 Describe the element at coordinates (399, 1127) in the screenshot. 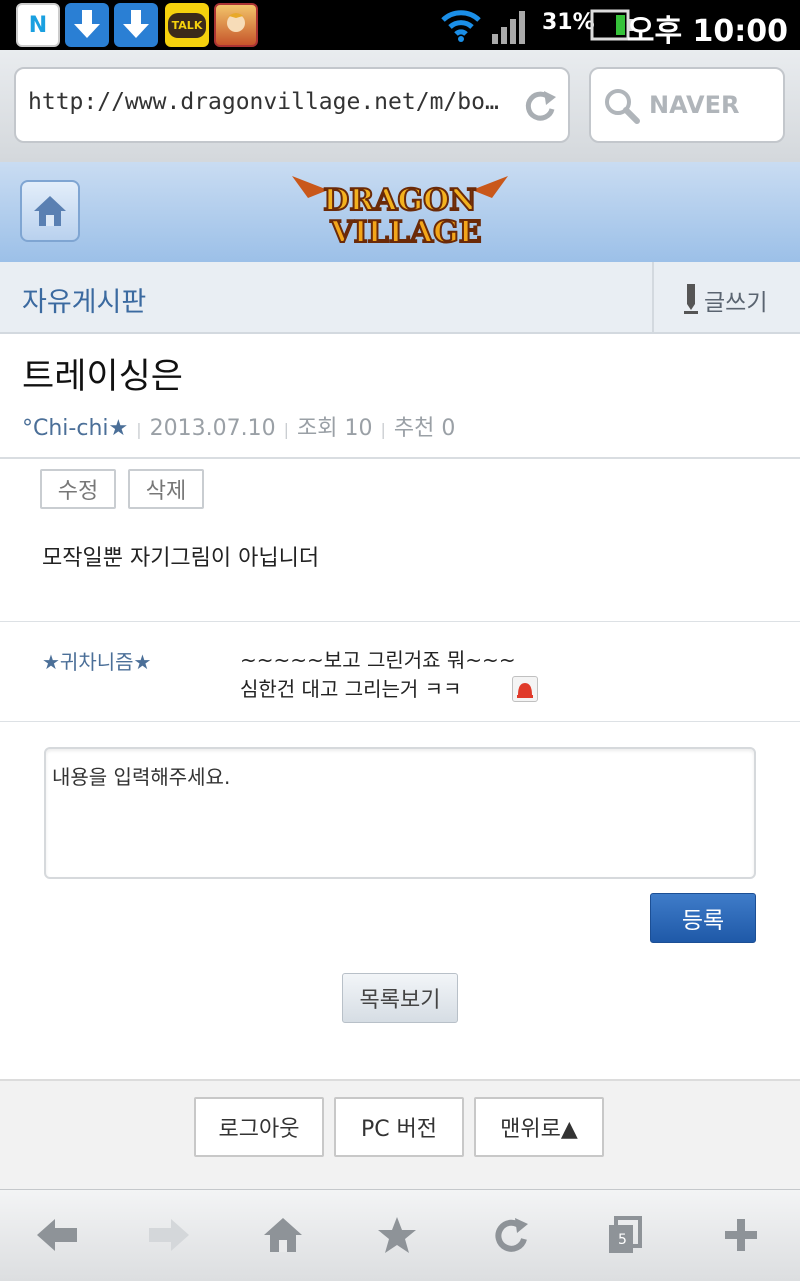

I see `pc-version-button: PC 버전` at that location.